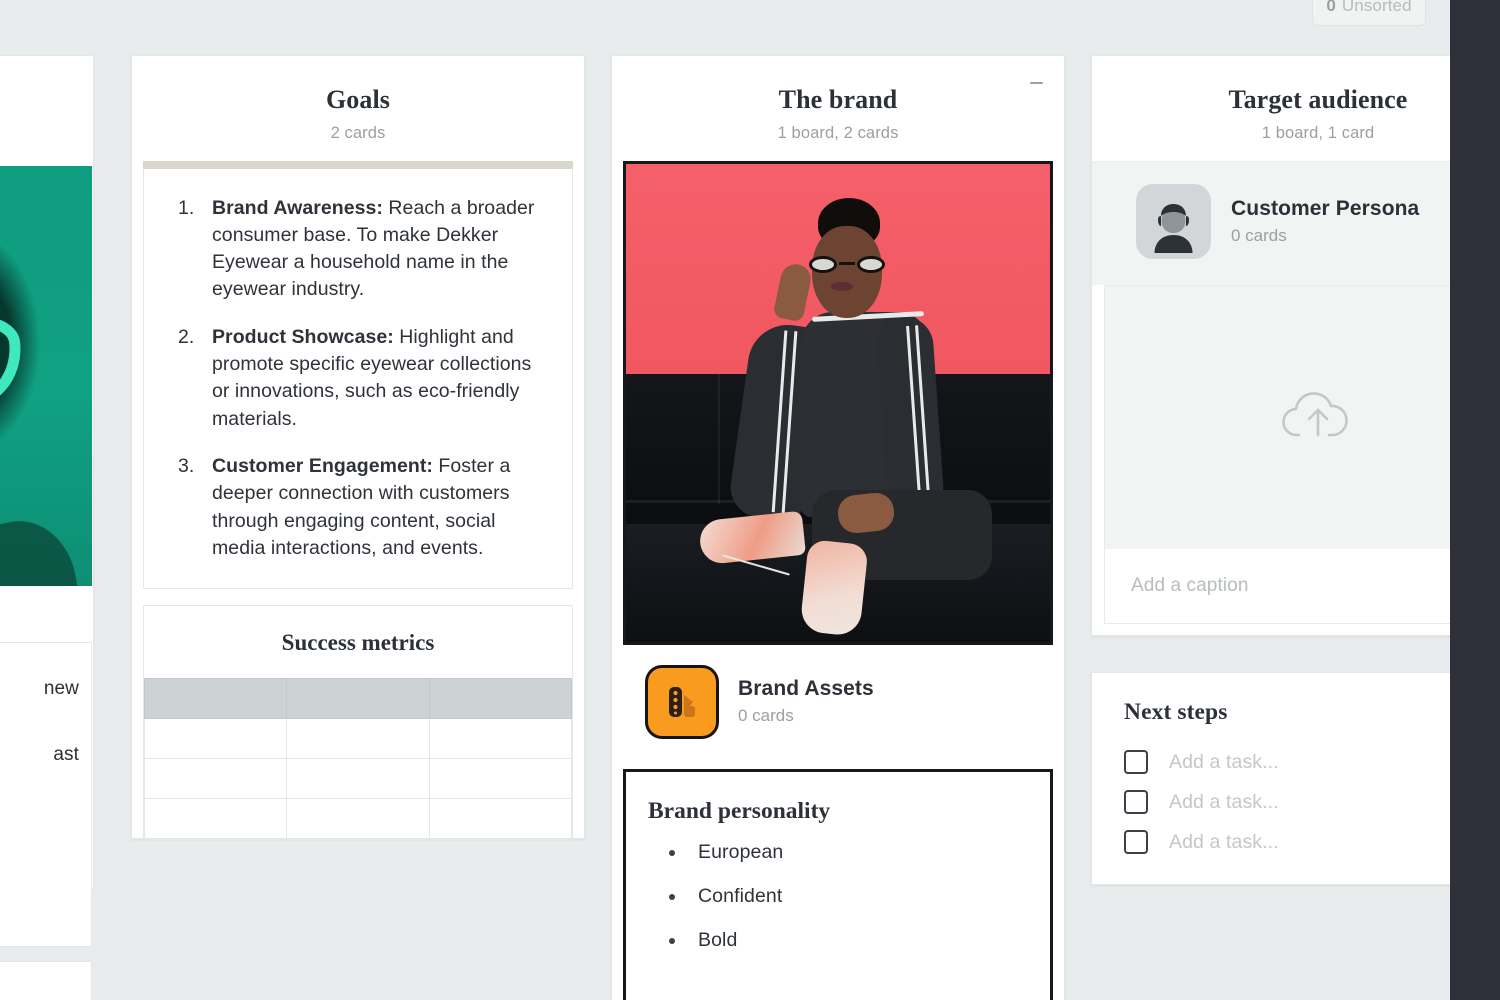  What do you see at coordinates (842, 940) in the screenshot?
I see `list-item: Bold` at bounding box center [842, 940].